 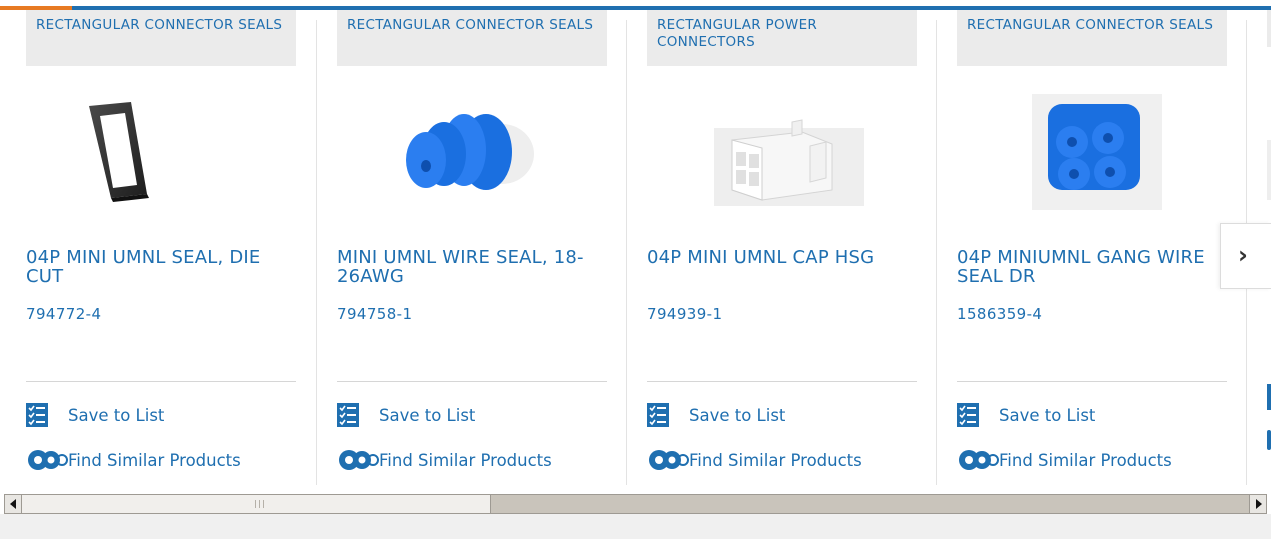 What do you see at coordinates (374, 314) in the screenshot?
I see `part-number: 794758-1` at bounding box center [374, 314].